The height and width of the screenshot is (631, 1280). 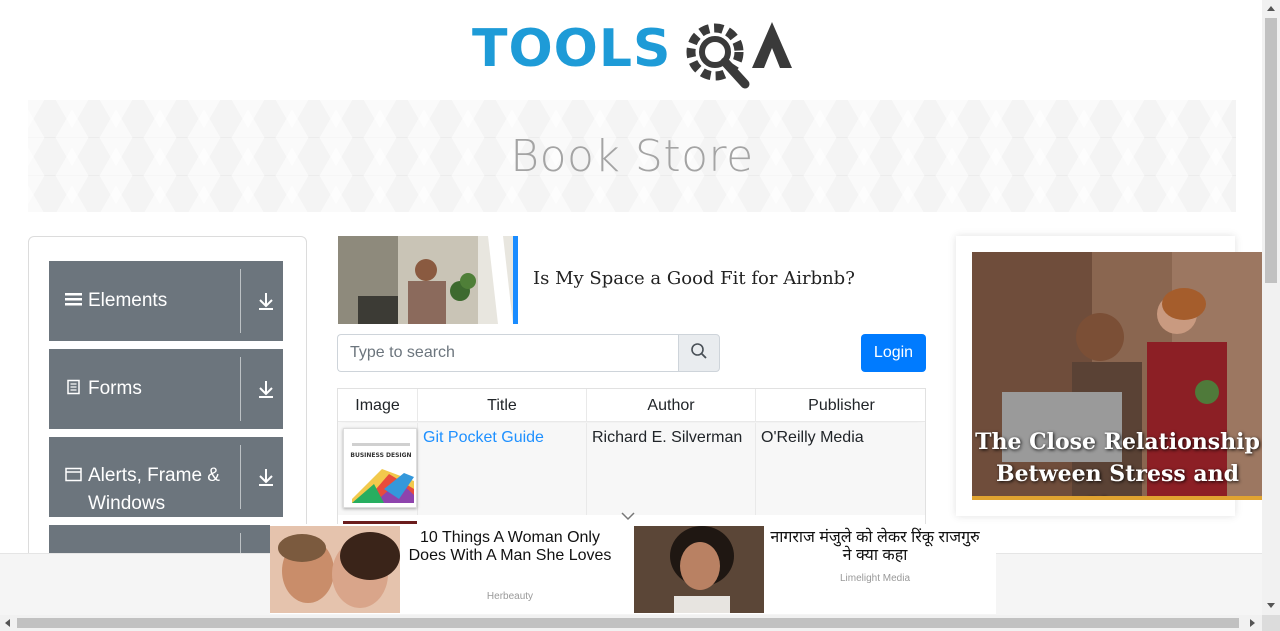 I want to click on form-icon, so click(x=74, y=389).